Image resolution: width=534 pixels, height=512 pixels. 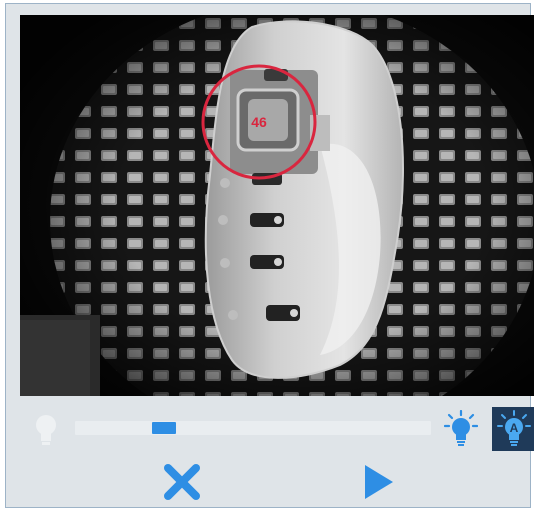 I want to click on slider-thumb, so click(x=164, y=428).